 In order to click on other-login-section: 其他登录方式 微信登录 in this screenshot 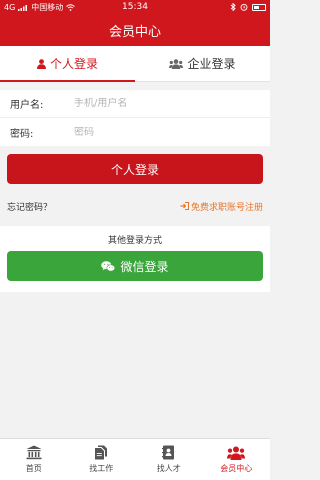, I will do `click(135, 259)`.